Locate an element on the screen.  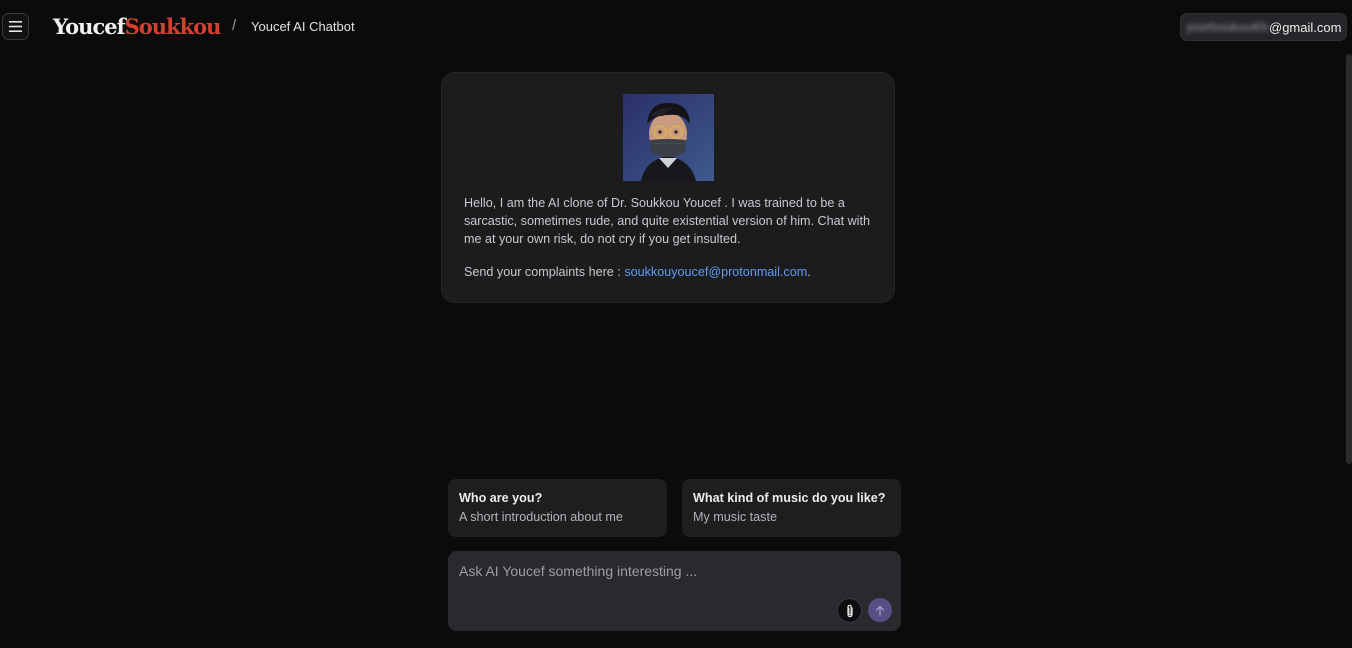
paperclip-icon is located at coordinates (849, 610).